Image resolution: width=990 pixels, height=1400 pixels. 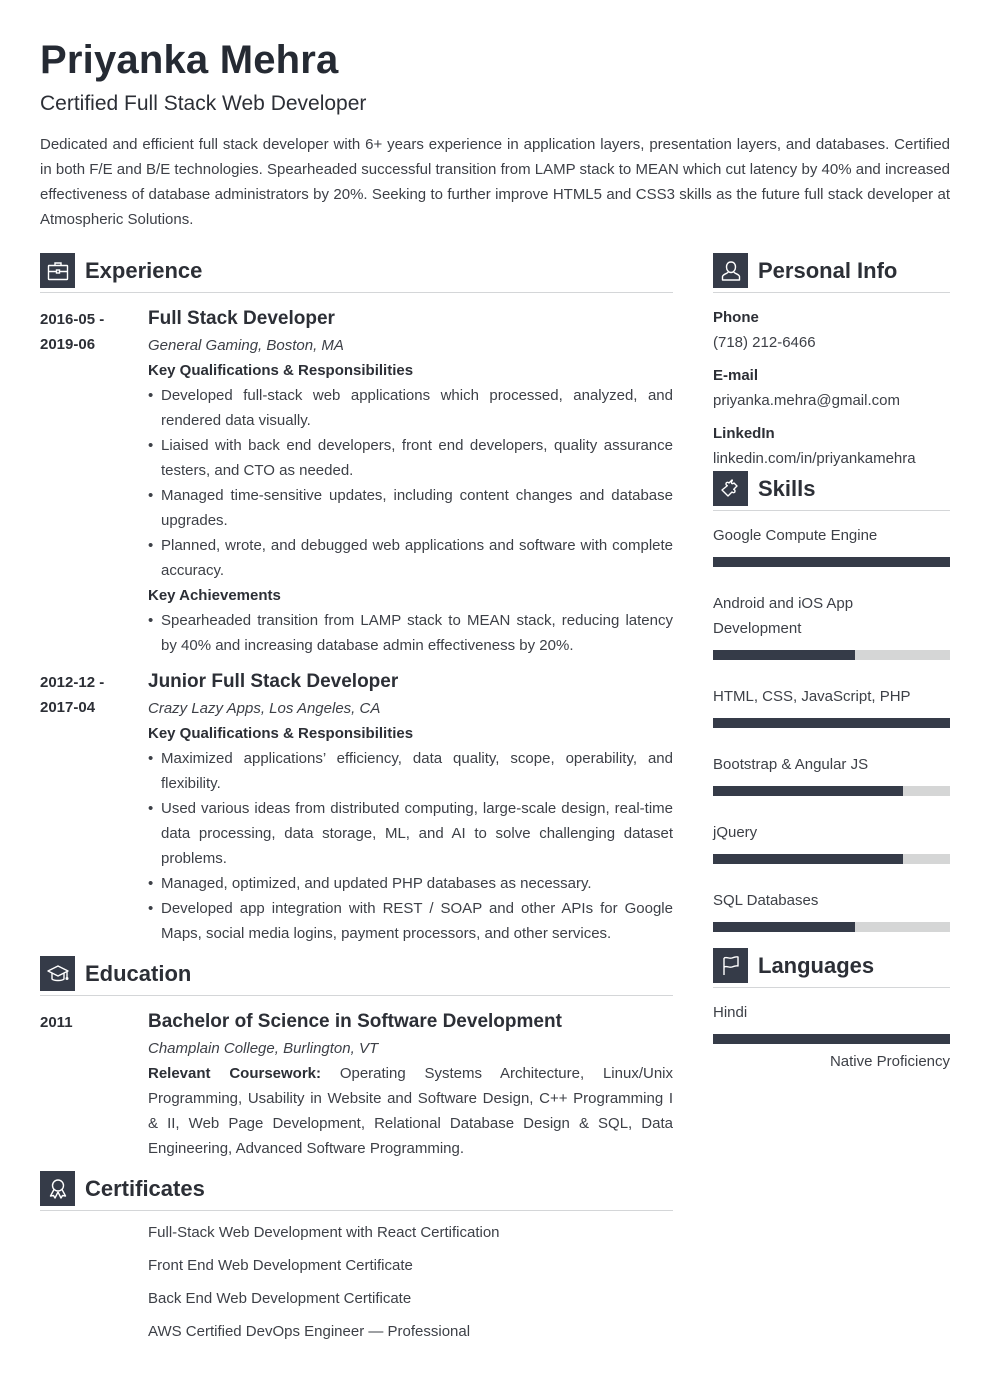 I want to click on briefcase-icon, so click(x=57, y=270).